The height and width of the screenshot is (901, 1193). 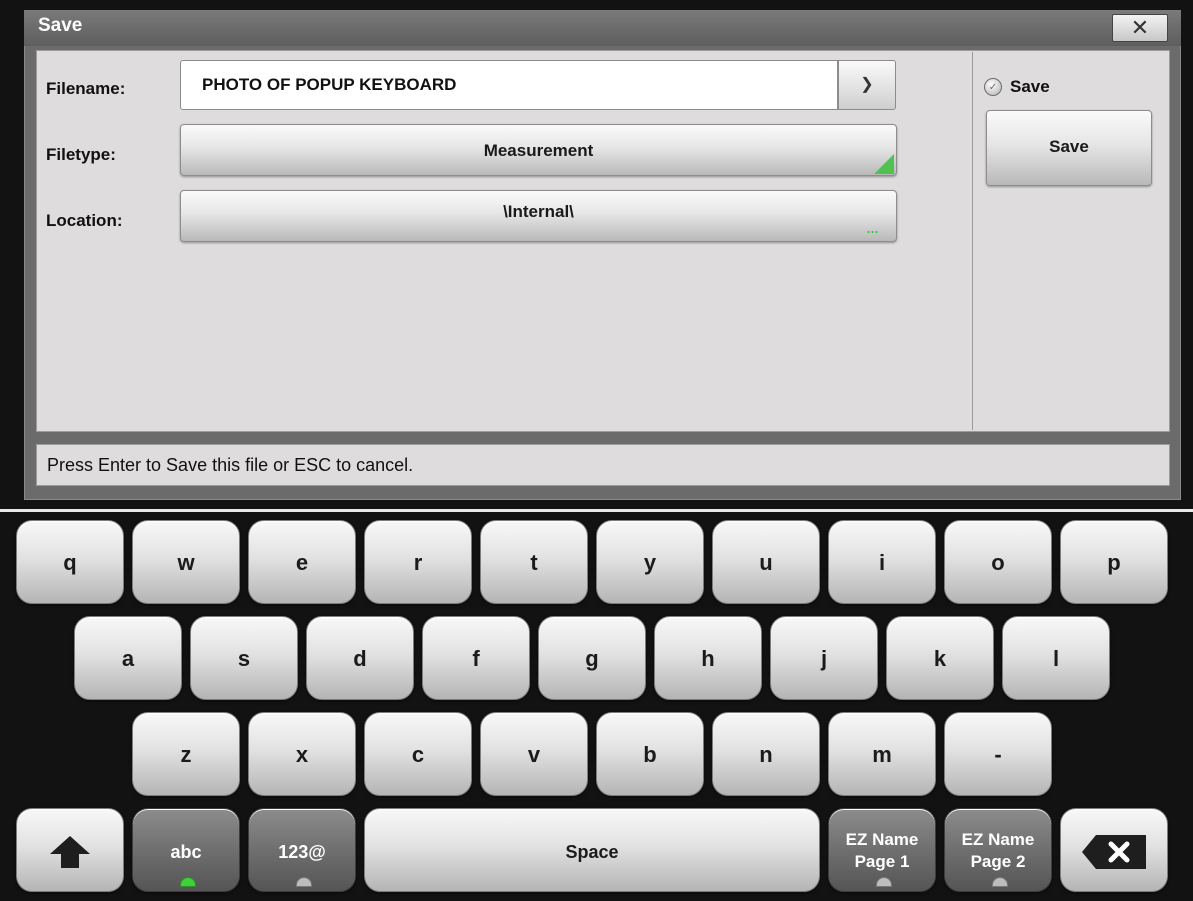 I want to click on check-icon: ✓, so click(x=993, y=87).